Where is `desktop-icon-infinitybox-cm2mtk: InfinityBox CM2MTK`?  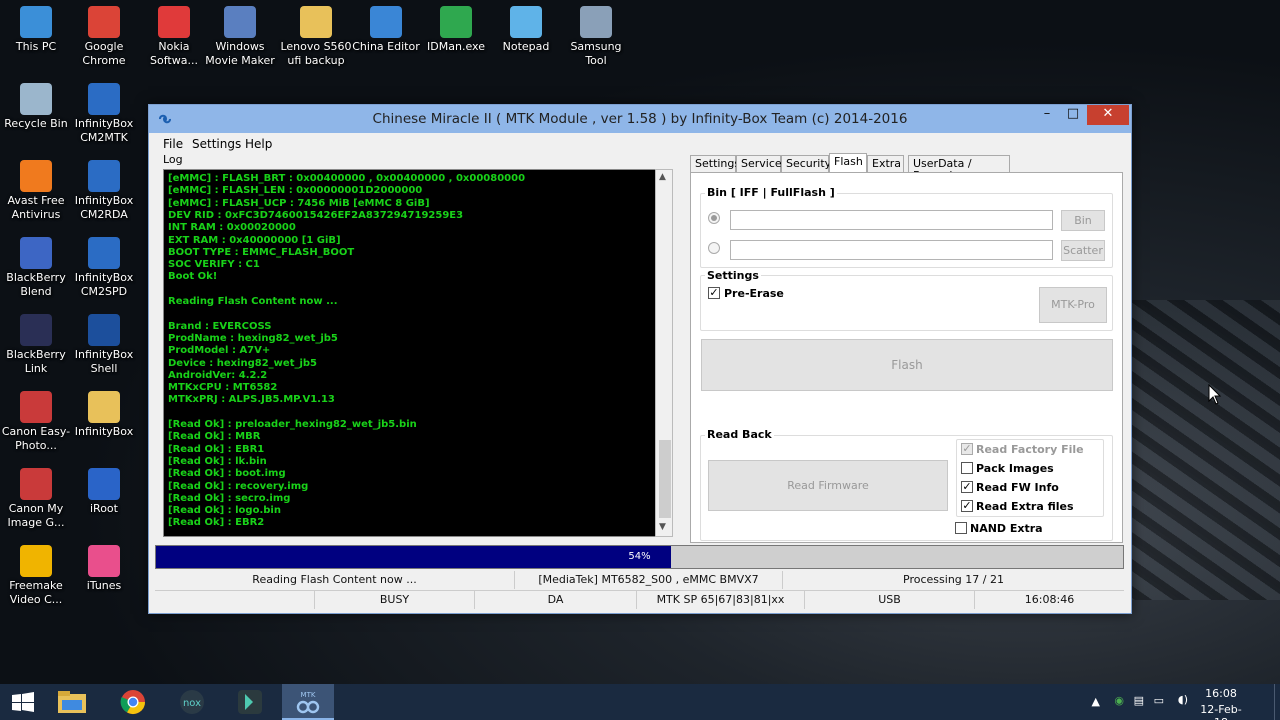 desktop-icon-infinitybox-cm2mtk: InfinityBox CM2MTK is located at coordinates (104, 114).